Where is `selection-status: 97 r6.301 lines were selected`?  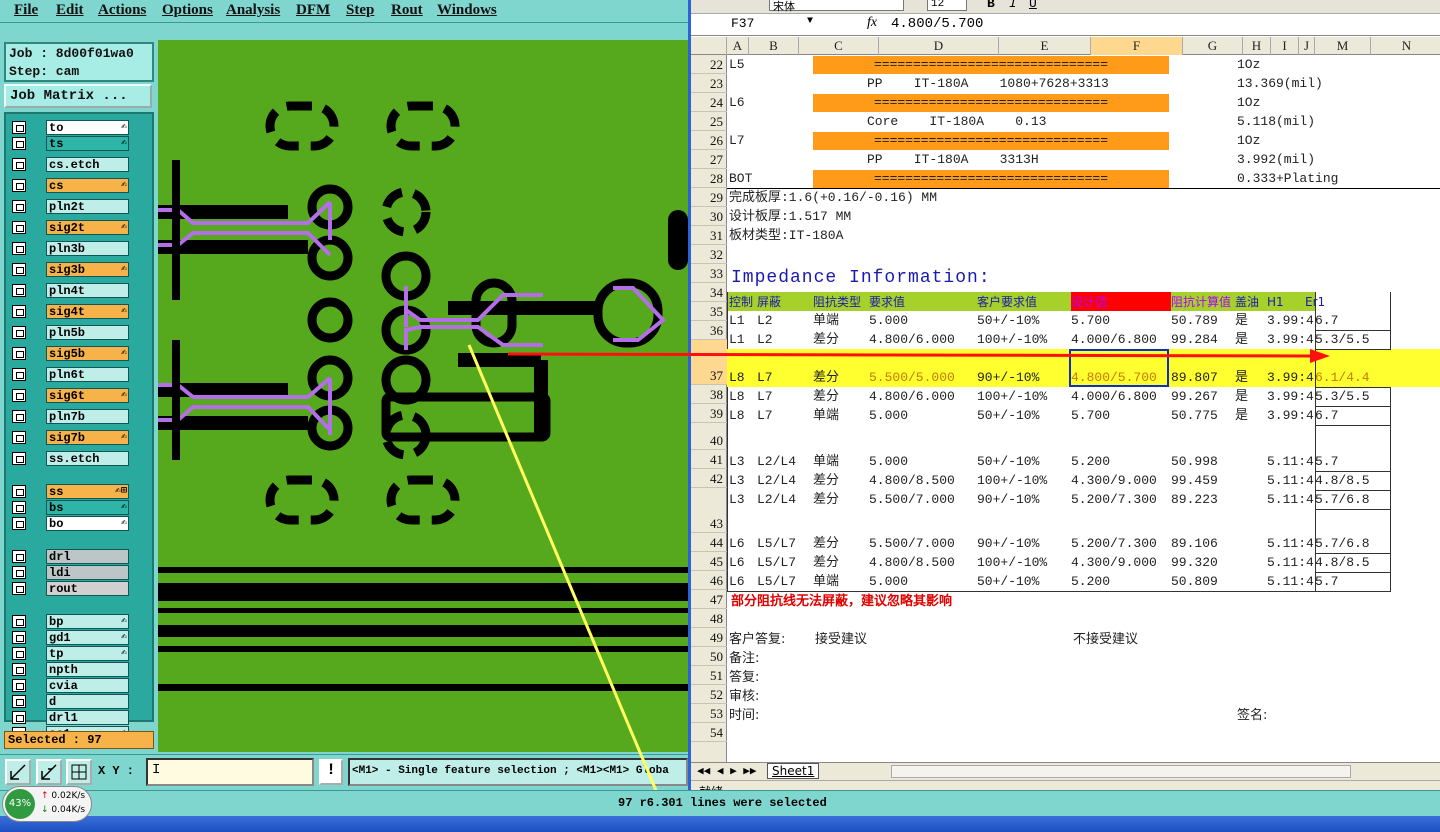
selection-status: 97 r6.301 lines were selected is located at coordinates (722, 803).